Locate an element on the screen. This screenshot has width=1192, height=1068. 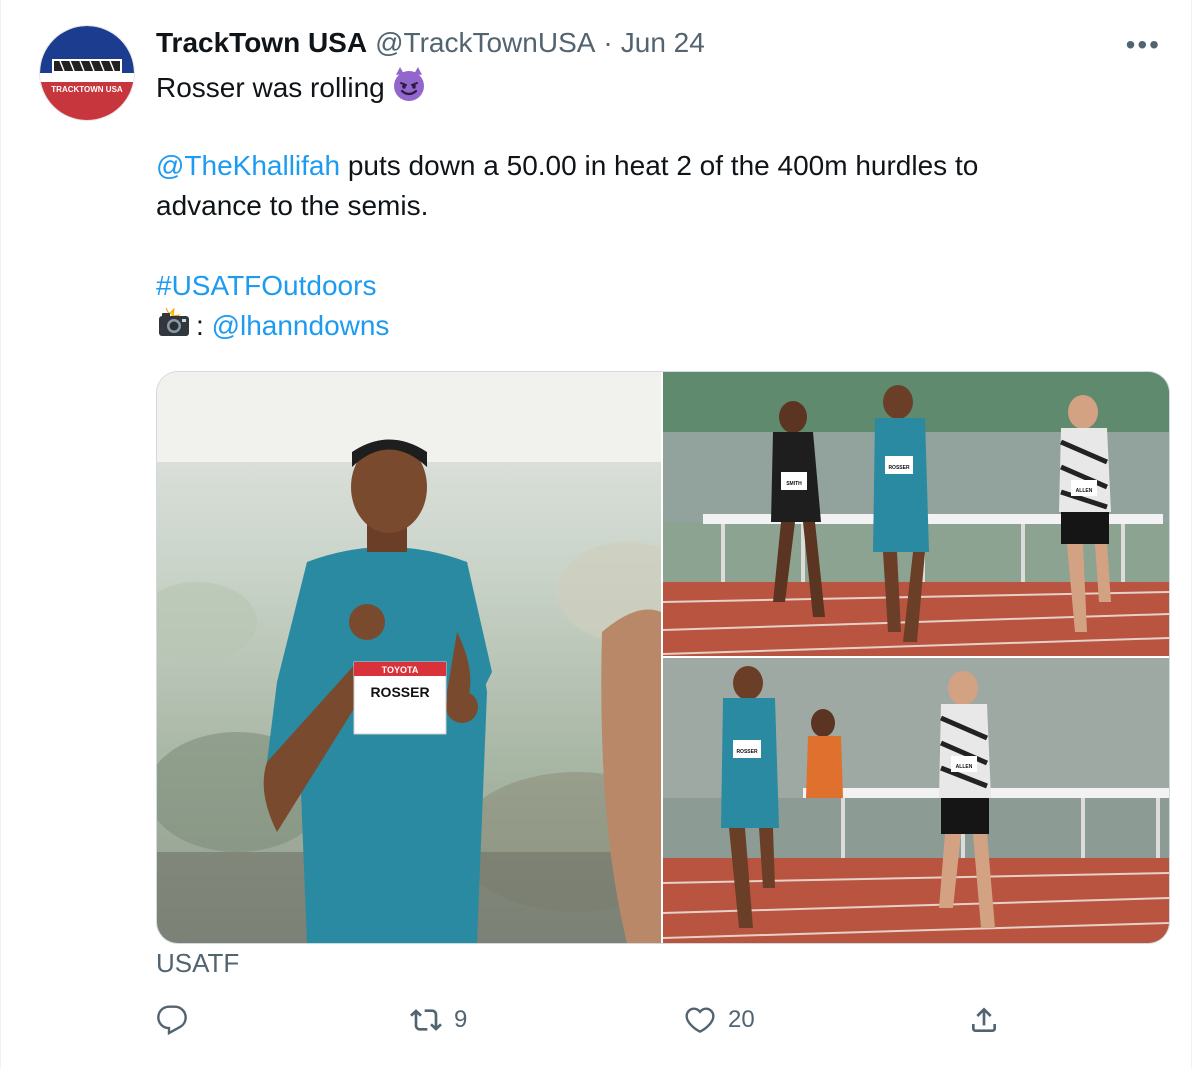
photo-bottom-right: ROSSER ALLEN is located at coordinates (916, 800).